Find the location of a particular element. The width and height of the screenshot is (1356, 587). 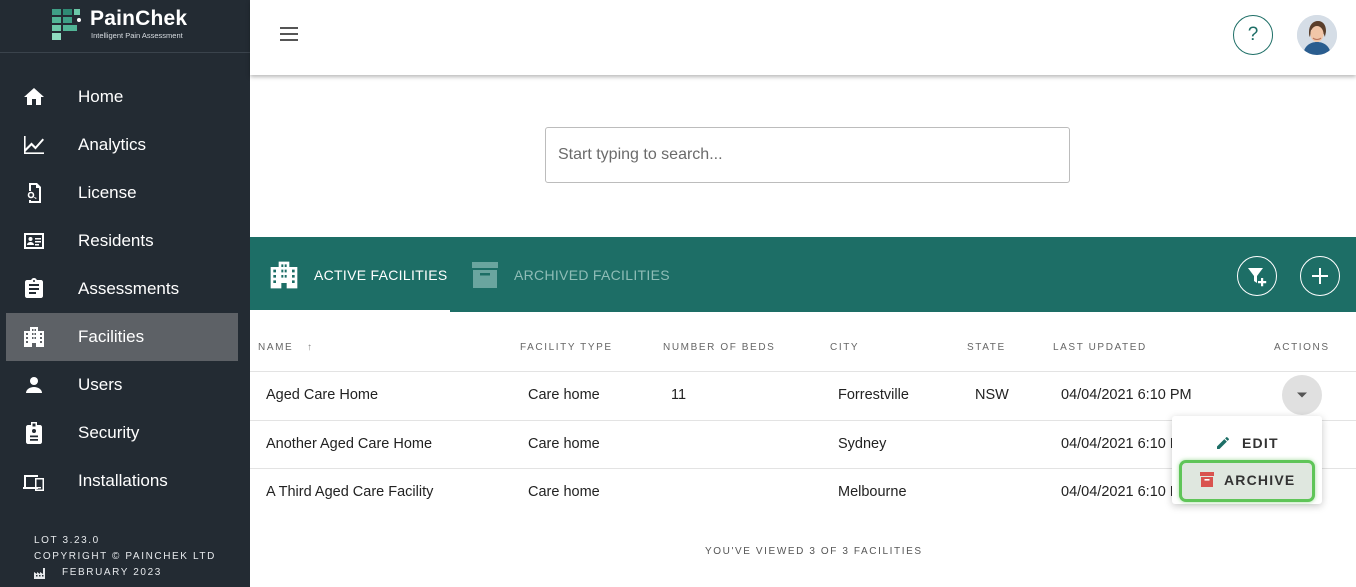

search-input is located at coordinates (807, 155).